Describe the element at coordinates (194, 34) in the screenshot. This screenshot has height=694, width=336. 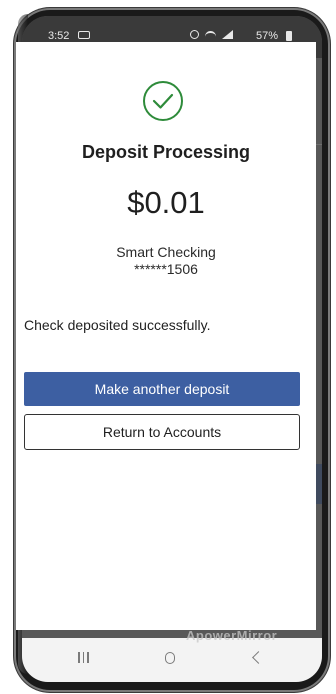
I see `alarm-icon` at that location.